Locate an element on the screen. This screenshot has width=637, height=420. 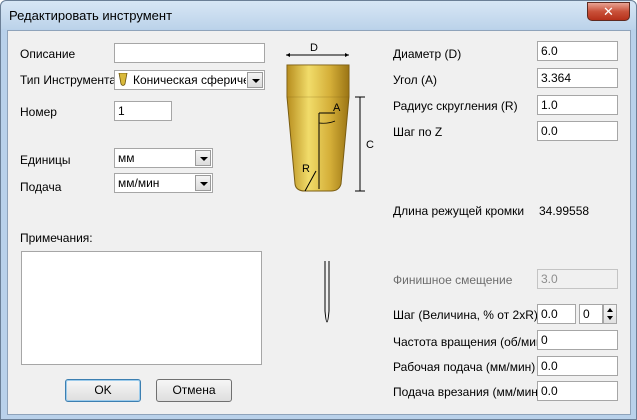
tool-type-value: Коническая сферичес is located at coordinates (189, 80).